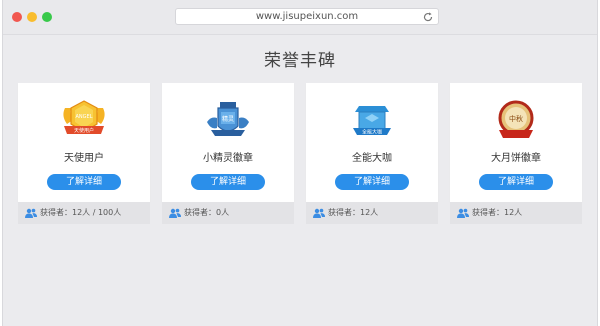 The width and height of the screenshot is (600, 326). I want to click on sprite-badge-icon: 精灵, so click(228, 119).